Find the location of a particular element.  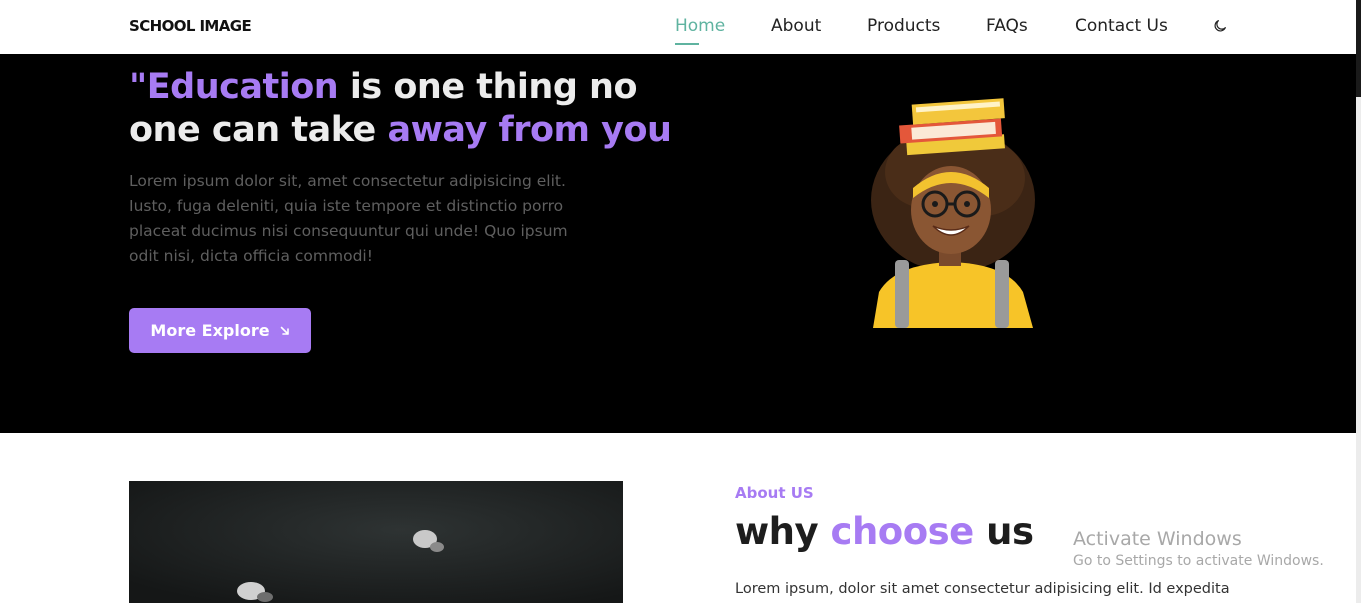

nav-contact-us: Contact Us is located at coordinates (1121, 26).